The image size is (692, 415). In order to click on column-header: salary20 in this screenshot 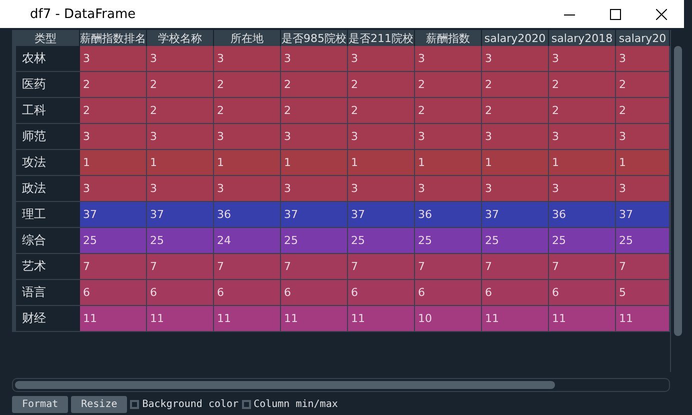, I will do `click(643, 38)`.